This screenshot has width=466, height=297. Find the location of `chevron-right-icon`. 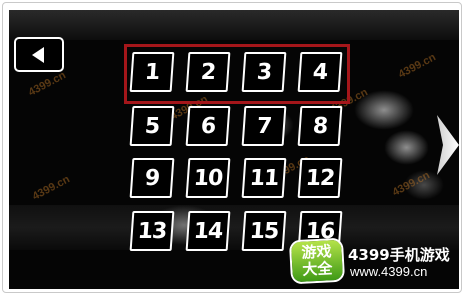

chevron-right-icon is located at coordinates (446, 145).